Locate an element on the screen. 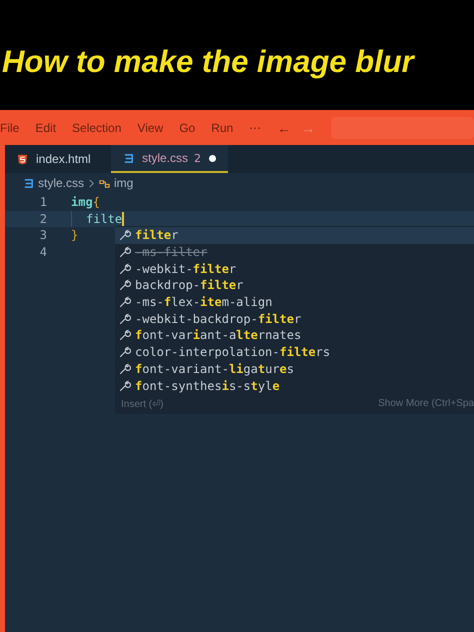 The height and width of the screenshot is (632, 474). suggestion-item: -webkit-filter is located at coordinates (294, 269).